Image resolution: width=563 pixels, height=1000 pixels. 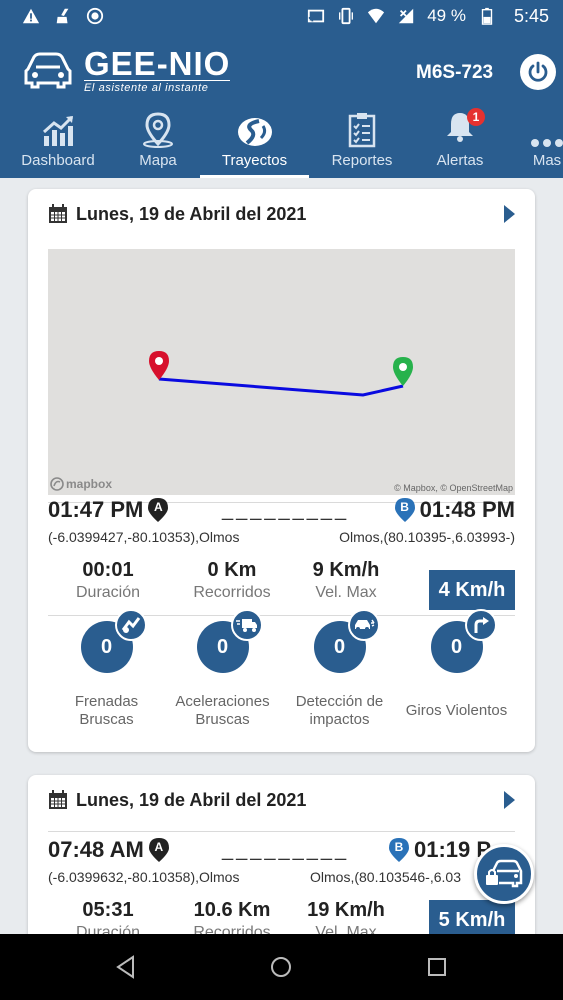 I want to click on warning-icon, so click(x=31, y=16).